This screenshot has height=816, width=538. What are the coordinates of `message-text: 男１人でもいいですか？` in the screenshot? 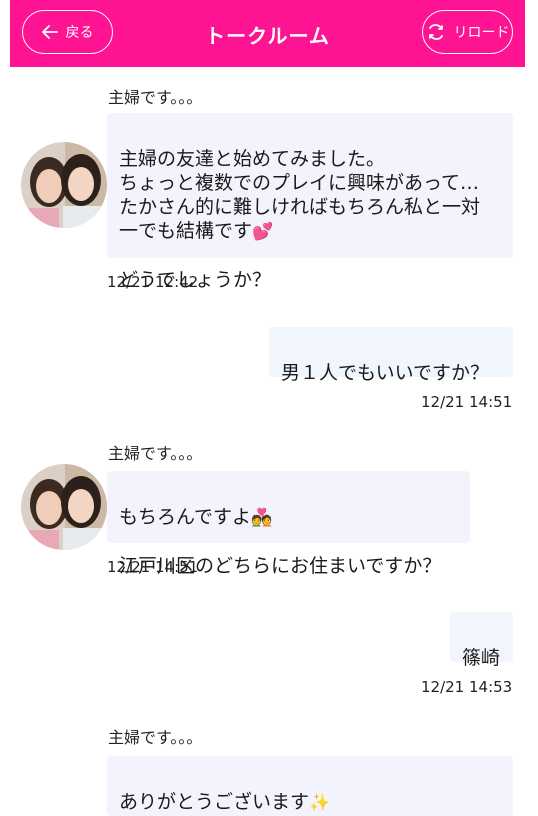 It's located at (385, 373).